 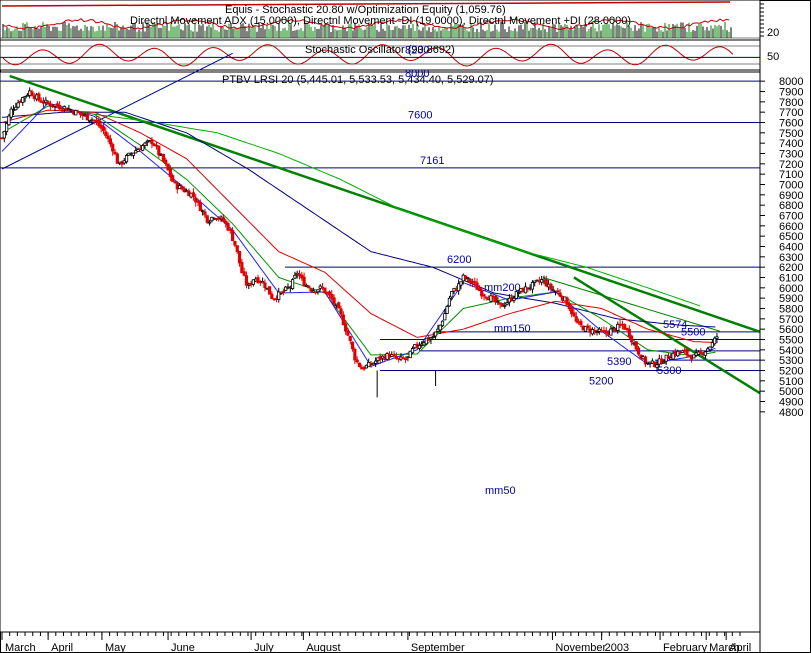 I want to click on level-label-7161: 7161, so click(x=432, y=161).